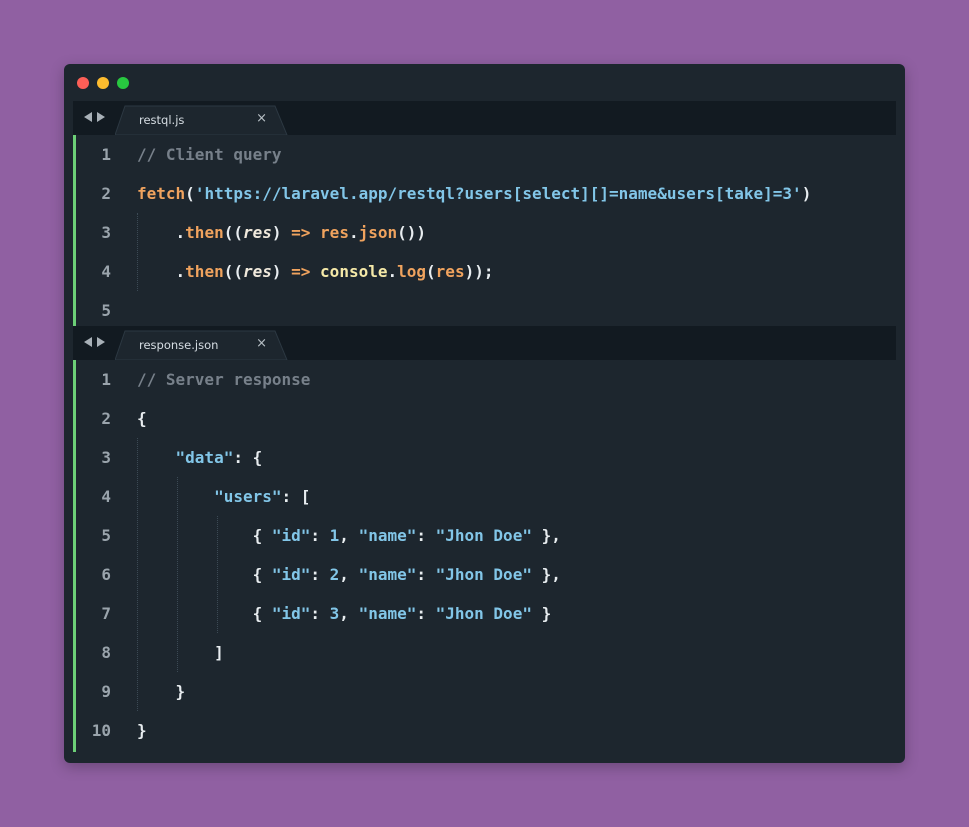 The image size is (969, 827). I want to click on maximize-window-dot, so click(123, 83).